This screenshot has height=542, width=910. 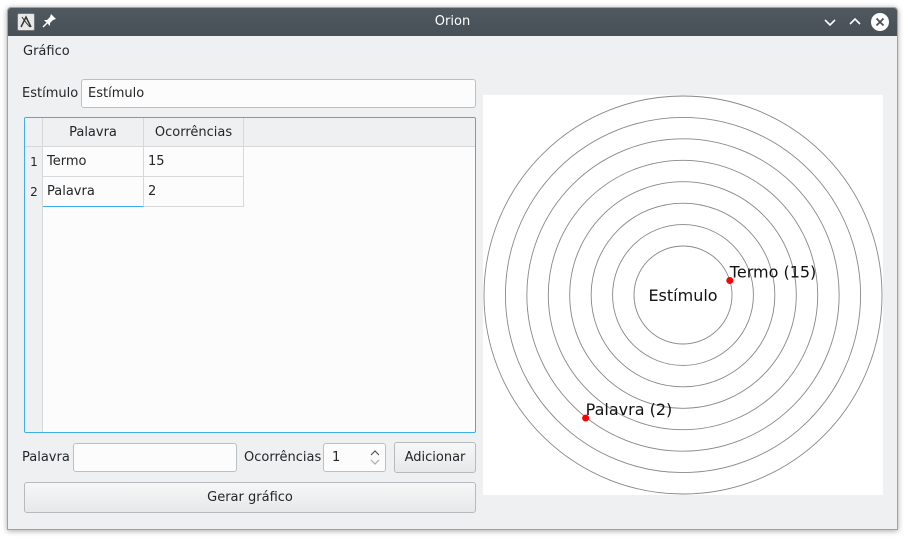 What do you see at coordinates (93, 192) in the screenshot?
I see `cell-palavra: Palavra` at bounding box center [93, 192].